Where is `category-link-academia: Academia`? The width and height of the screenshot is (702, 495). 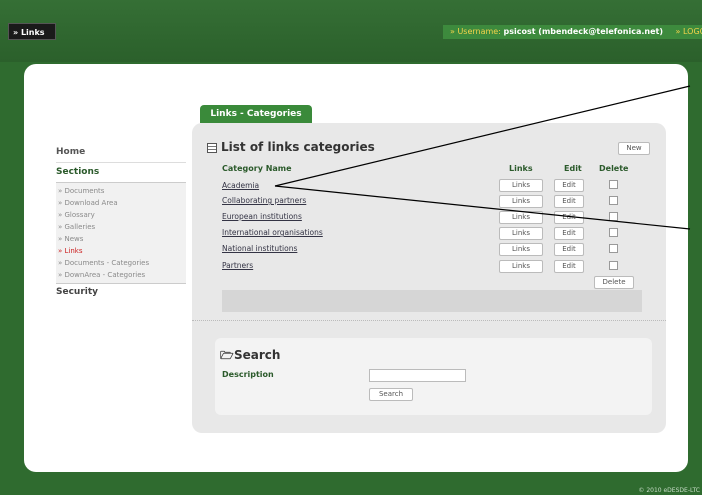 category-link-academia: Academia is located at coordinates (240, 185).